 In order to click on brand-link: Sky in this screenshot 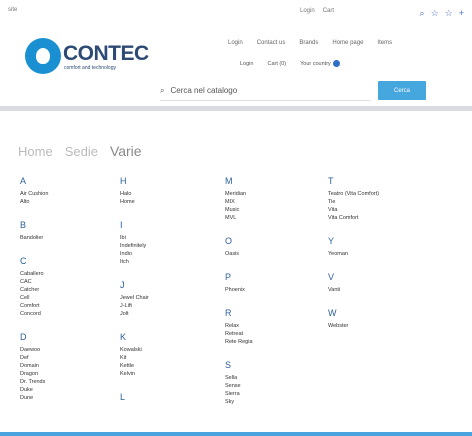, I will do `click(270, 402)`.